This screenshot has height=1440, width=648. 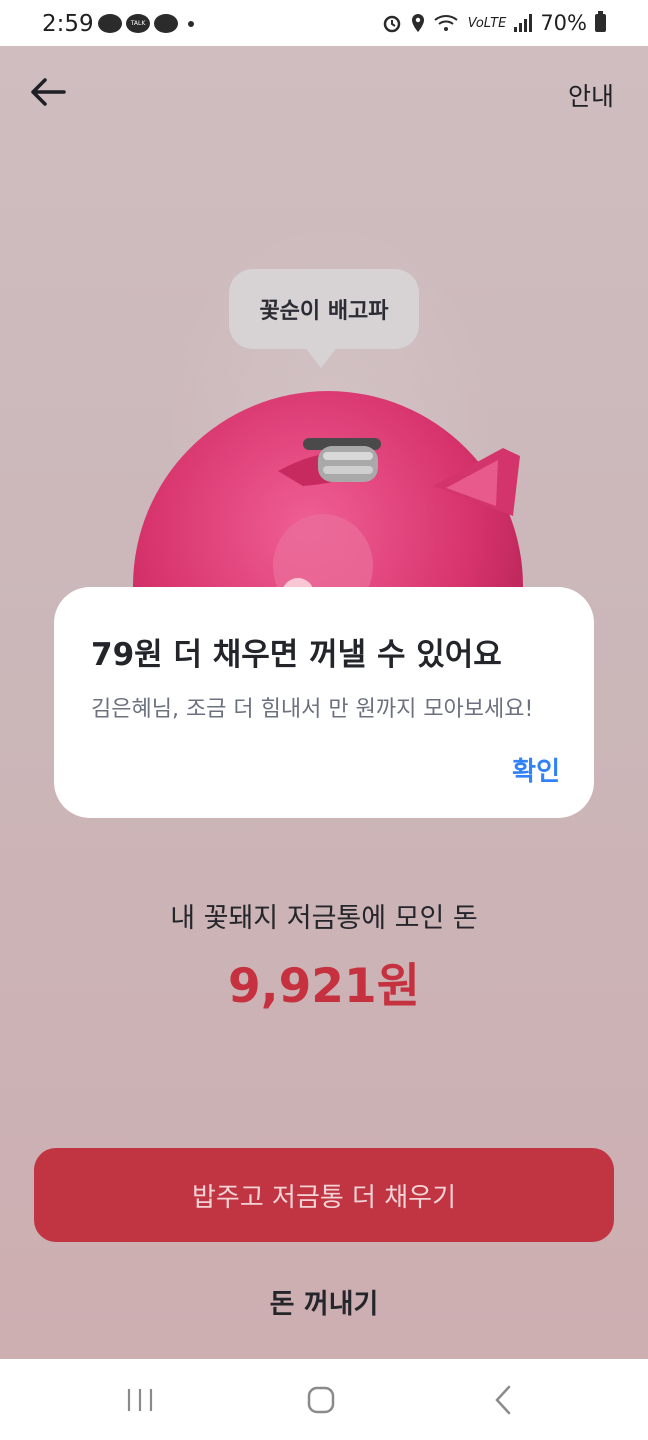 I want to click on savings-label: 내 꽃돼지 저금통에 모인 돈, so click(x=324, y=918).